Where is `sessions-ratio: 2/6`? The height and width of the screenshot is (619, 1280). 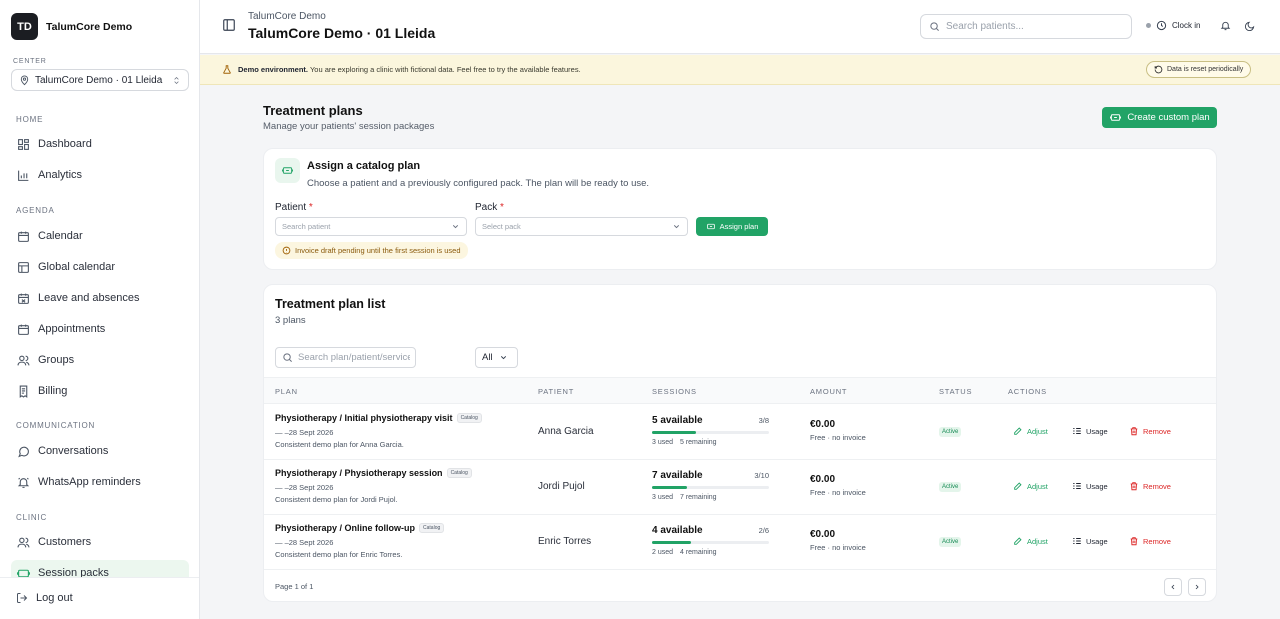
sessions-ratio: 2/6 is located at coordinates (763, 530).